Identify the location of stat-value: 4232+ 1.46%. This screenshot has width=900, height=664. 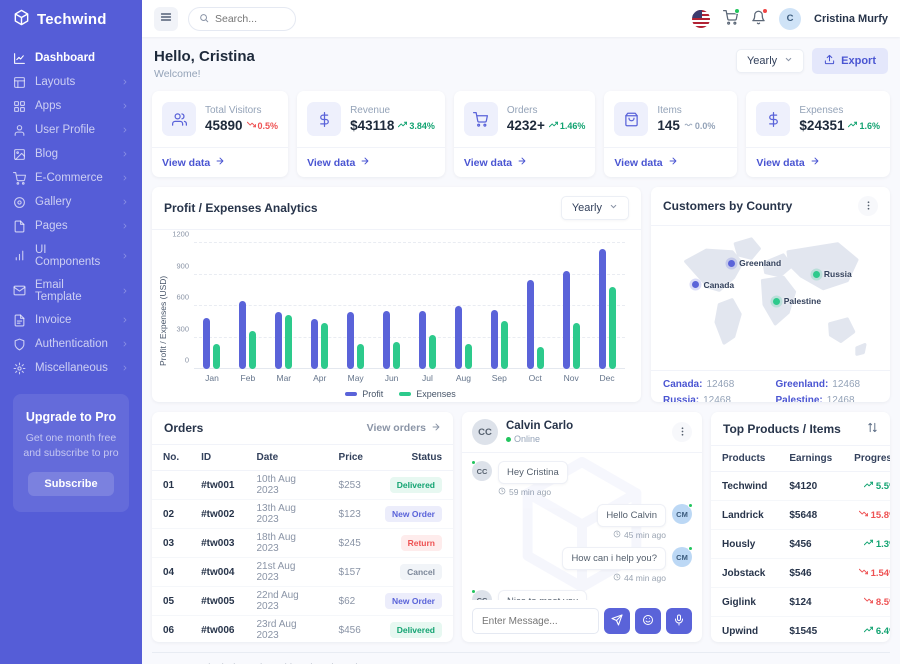
(546, 125).